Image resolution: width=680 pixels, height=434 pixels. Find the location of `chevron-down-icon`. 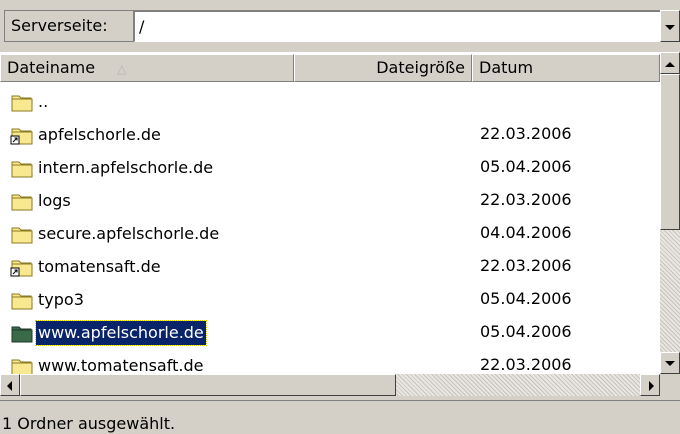

chevron-down-icon is located at coordinates (670, 27).